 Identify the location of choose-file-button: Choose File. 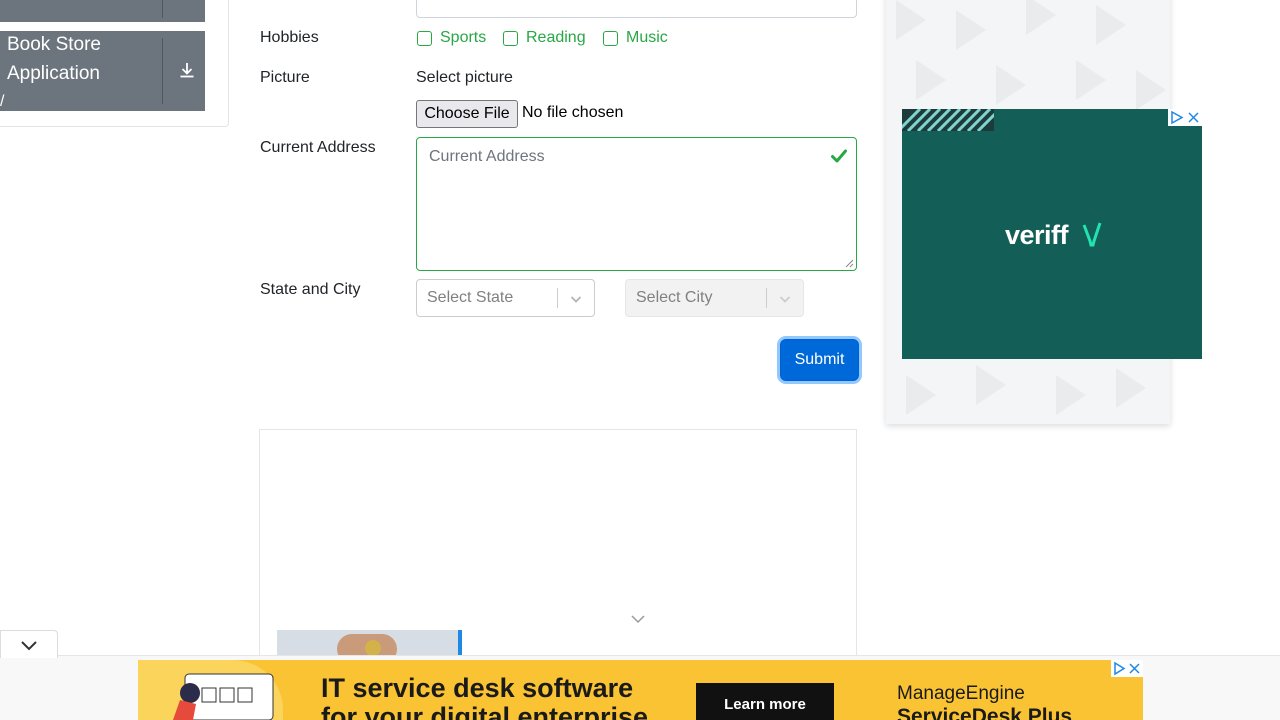
(467, 114).